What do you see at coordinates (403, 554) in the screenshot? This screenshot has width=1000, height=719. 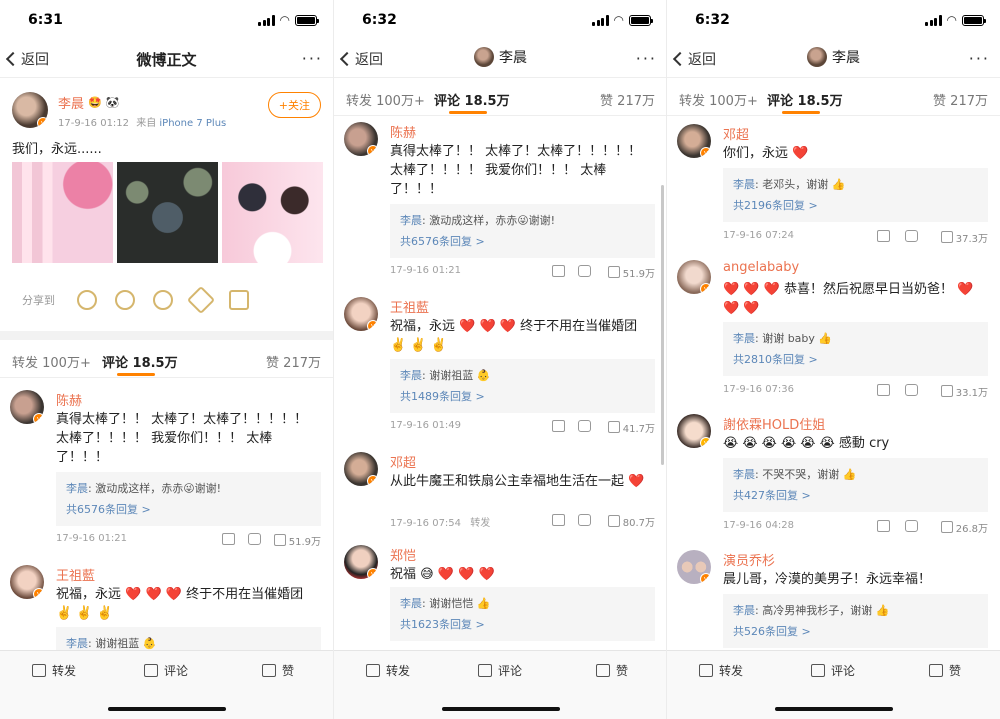 I see `commenter-name: 郑恺` at bounding box center [403, 554].